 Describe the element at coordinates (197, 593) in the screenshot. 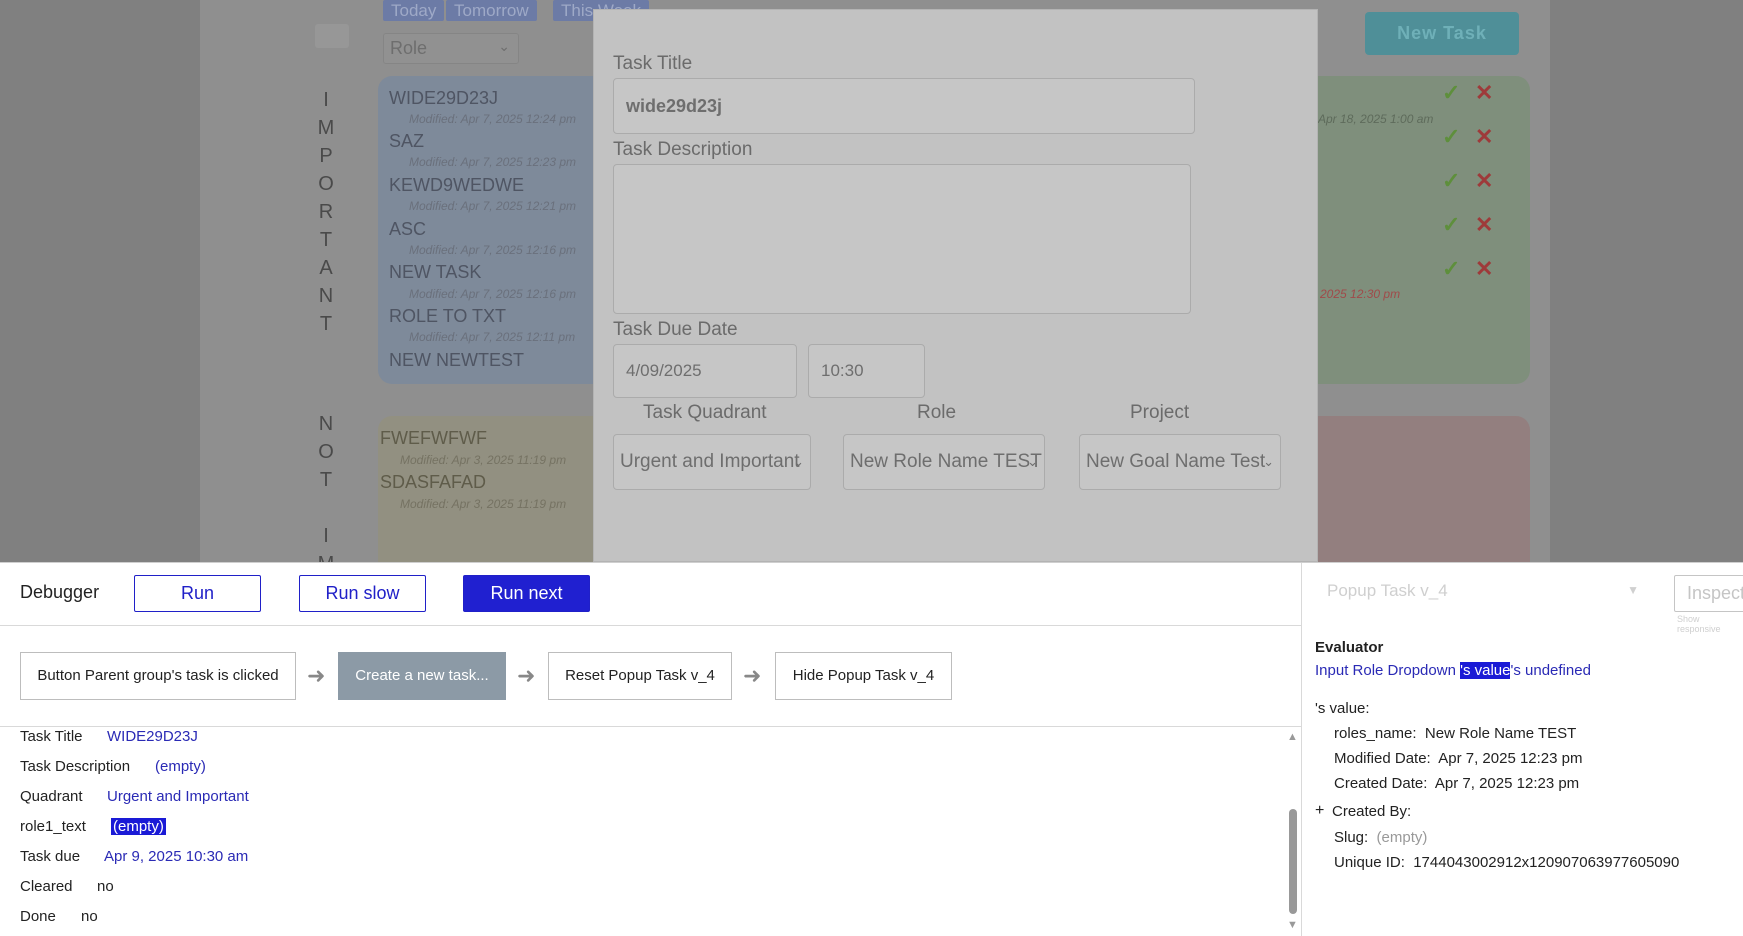

I see `run-button: Run` at that location.